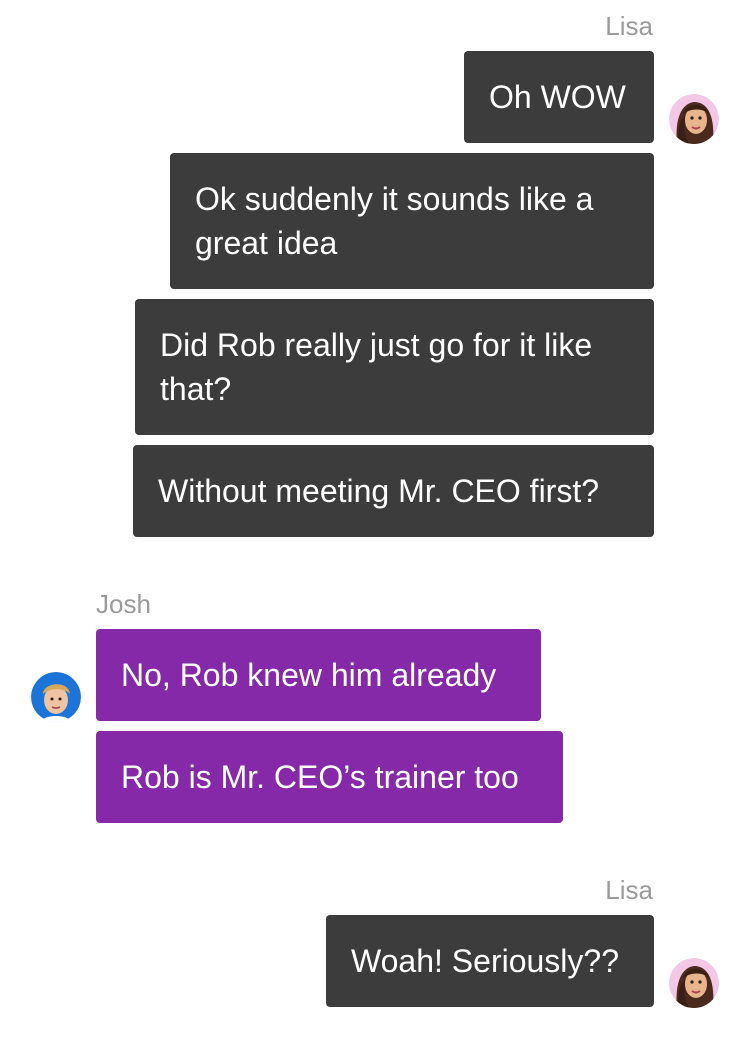 This screenshot has width=750, height=1048. I want to click on message-bubble: Oh WOW, so click(559, 97).